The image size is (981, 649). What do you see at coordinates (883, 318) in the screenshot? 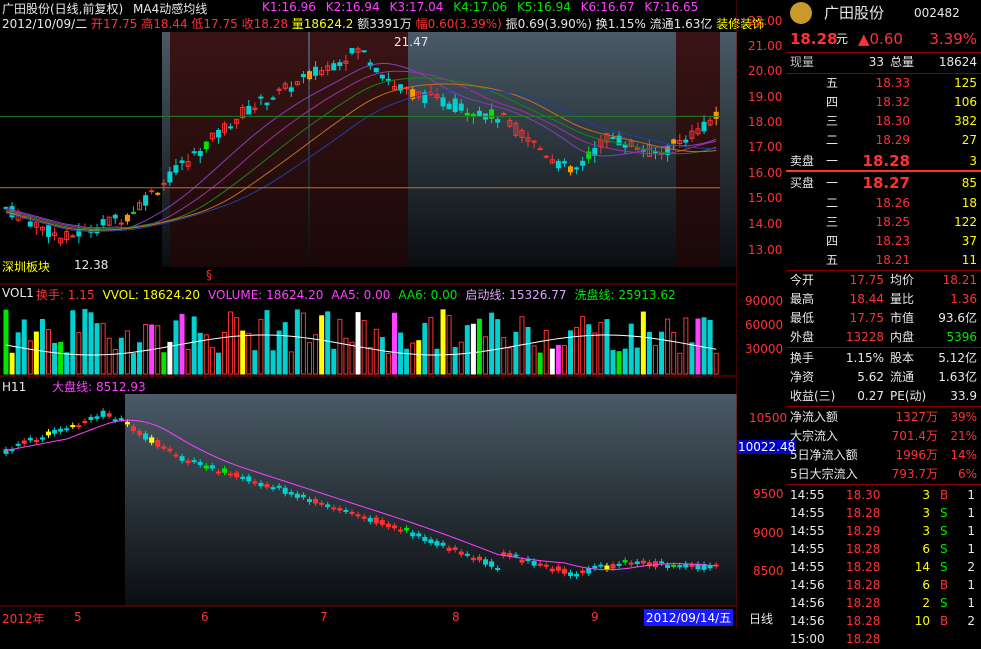
I see `stat-row: 最低 17.75 市值 93.6亿` at bounding box center [883, 318].